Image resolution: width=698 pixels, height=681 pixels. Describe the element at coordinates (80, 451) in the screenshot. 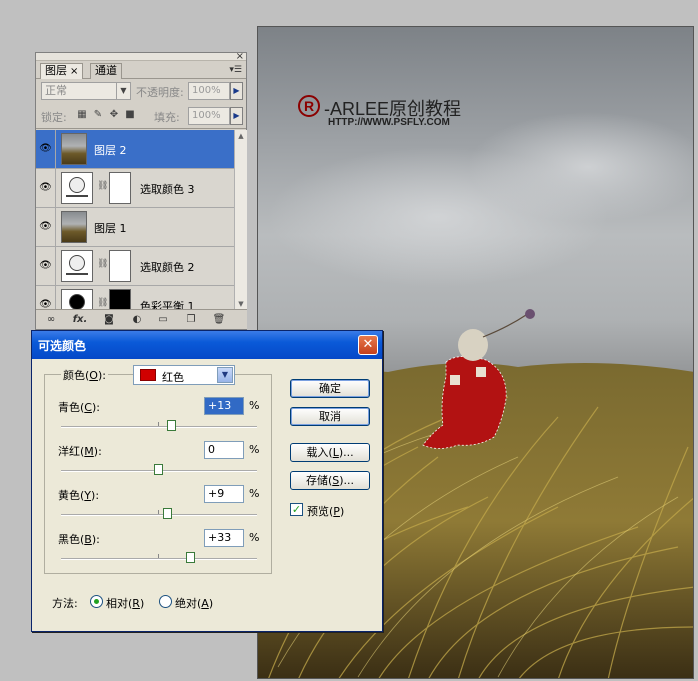

I see `magenta-label: 洋红(M):` at that location.